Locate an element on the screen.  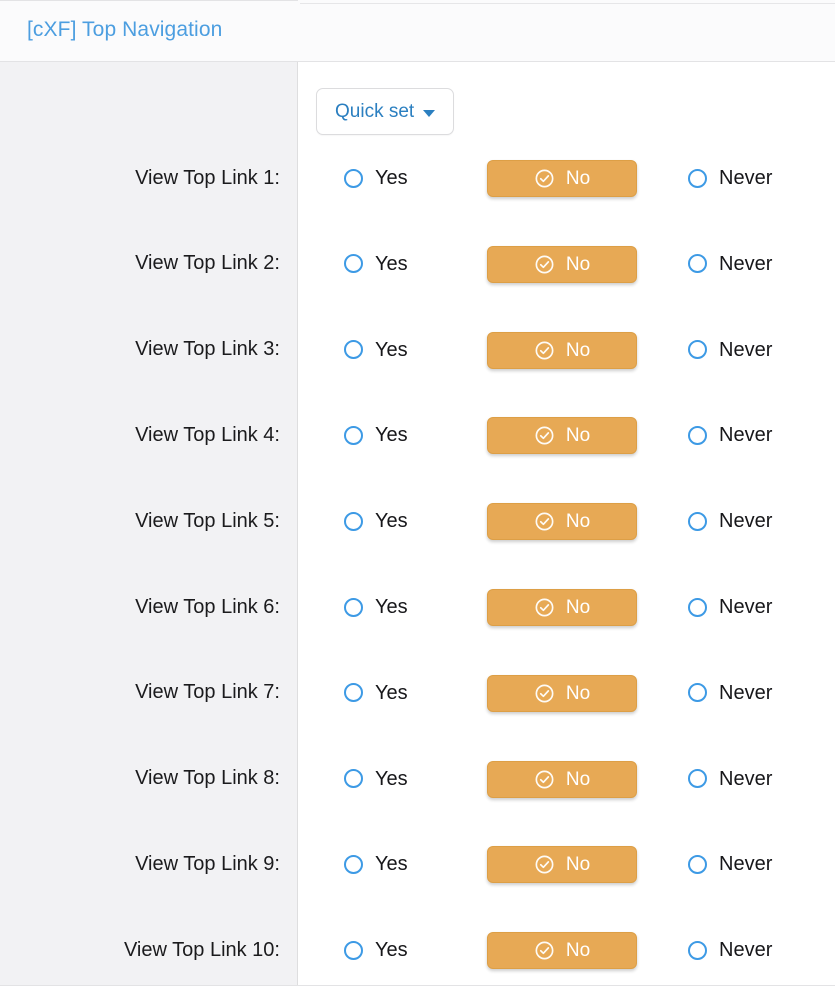
option-row: View Top Link 10: Yes No Never is located at coordinates (417, 950).